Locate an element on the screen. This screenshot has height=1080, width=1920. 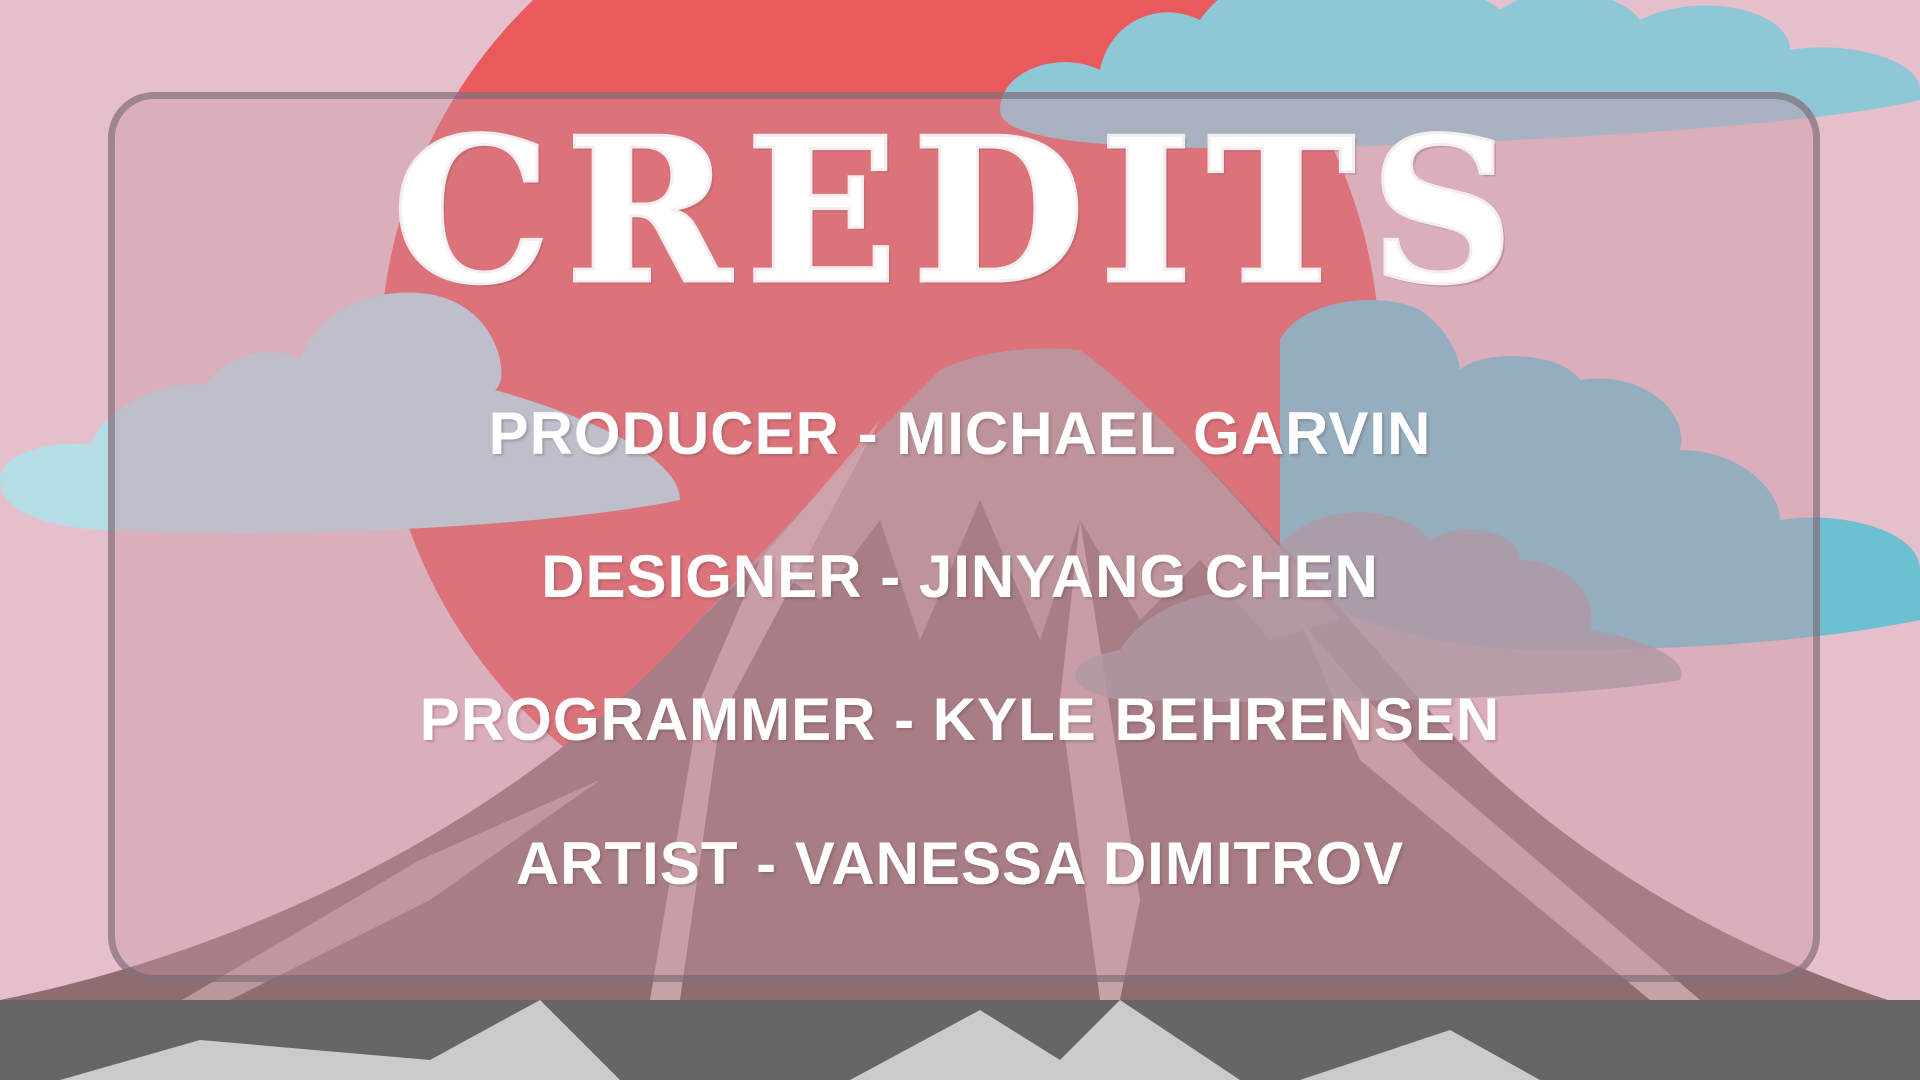
credit-producer: PRODUCER - MICHAEL GARVIN is located at coordinates (960, 433).